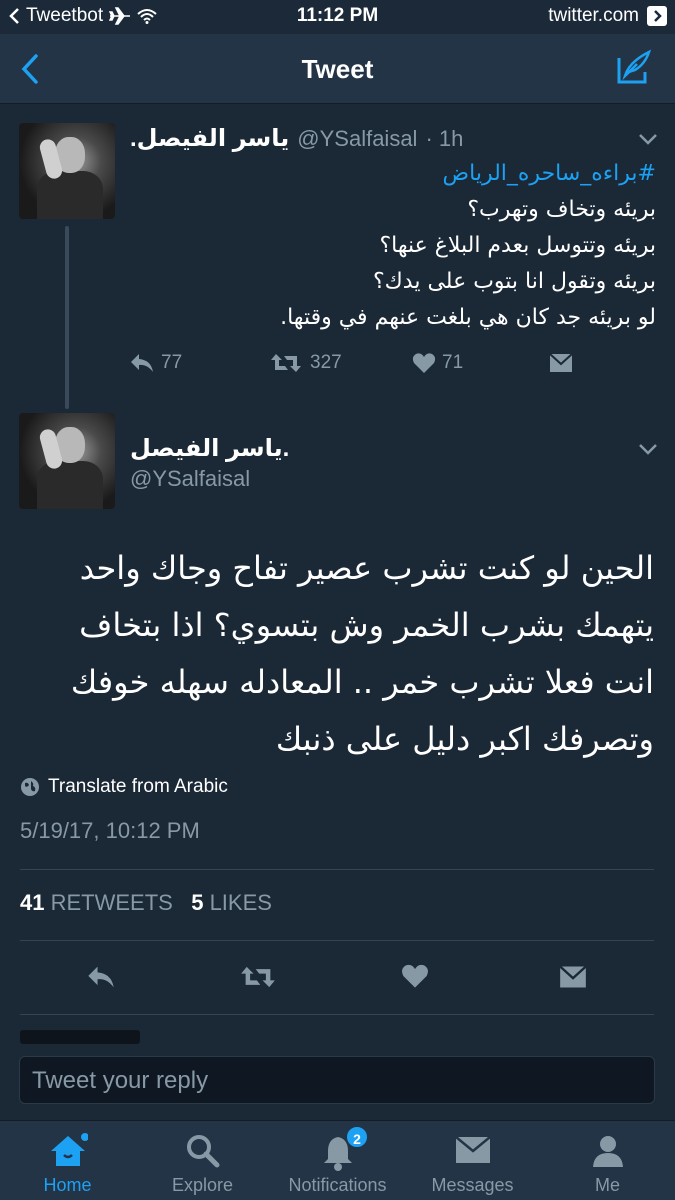  Describe the element at coordinates (240, 902) in the screenshot. I see `like-label: LIKES` at that location.